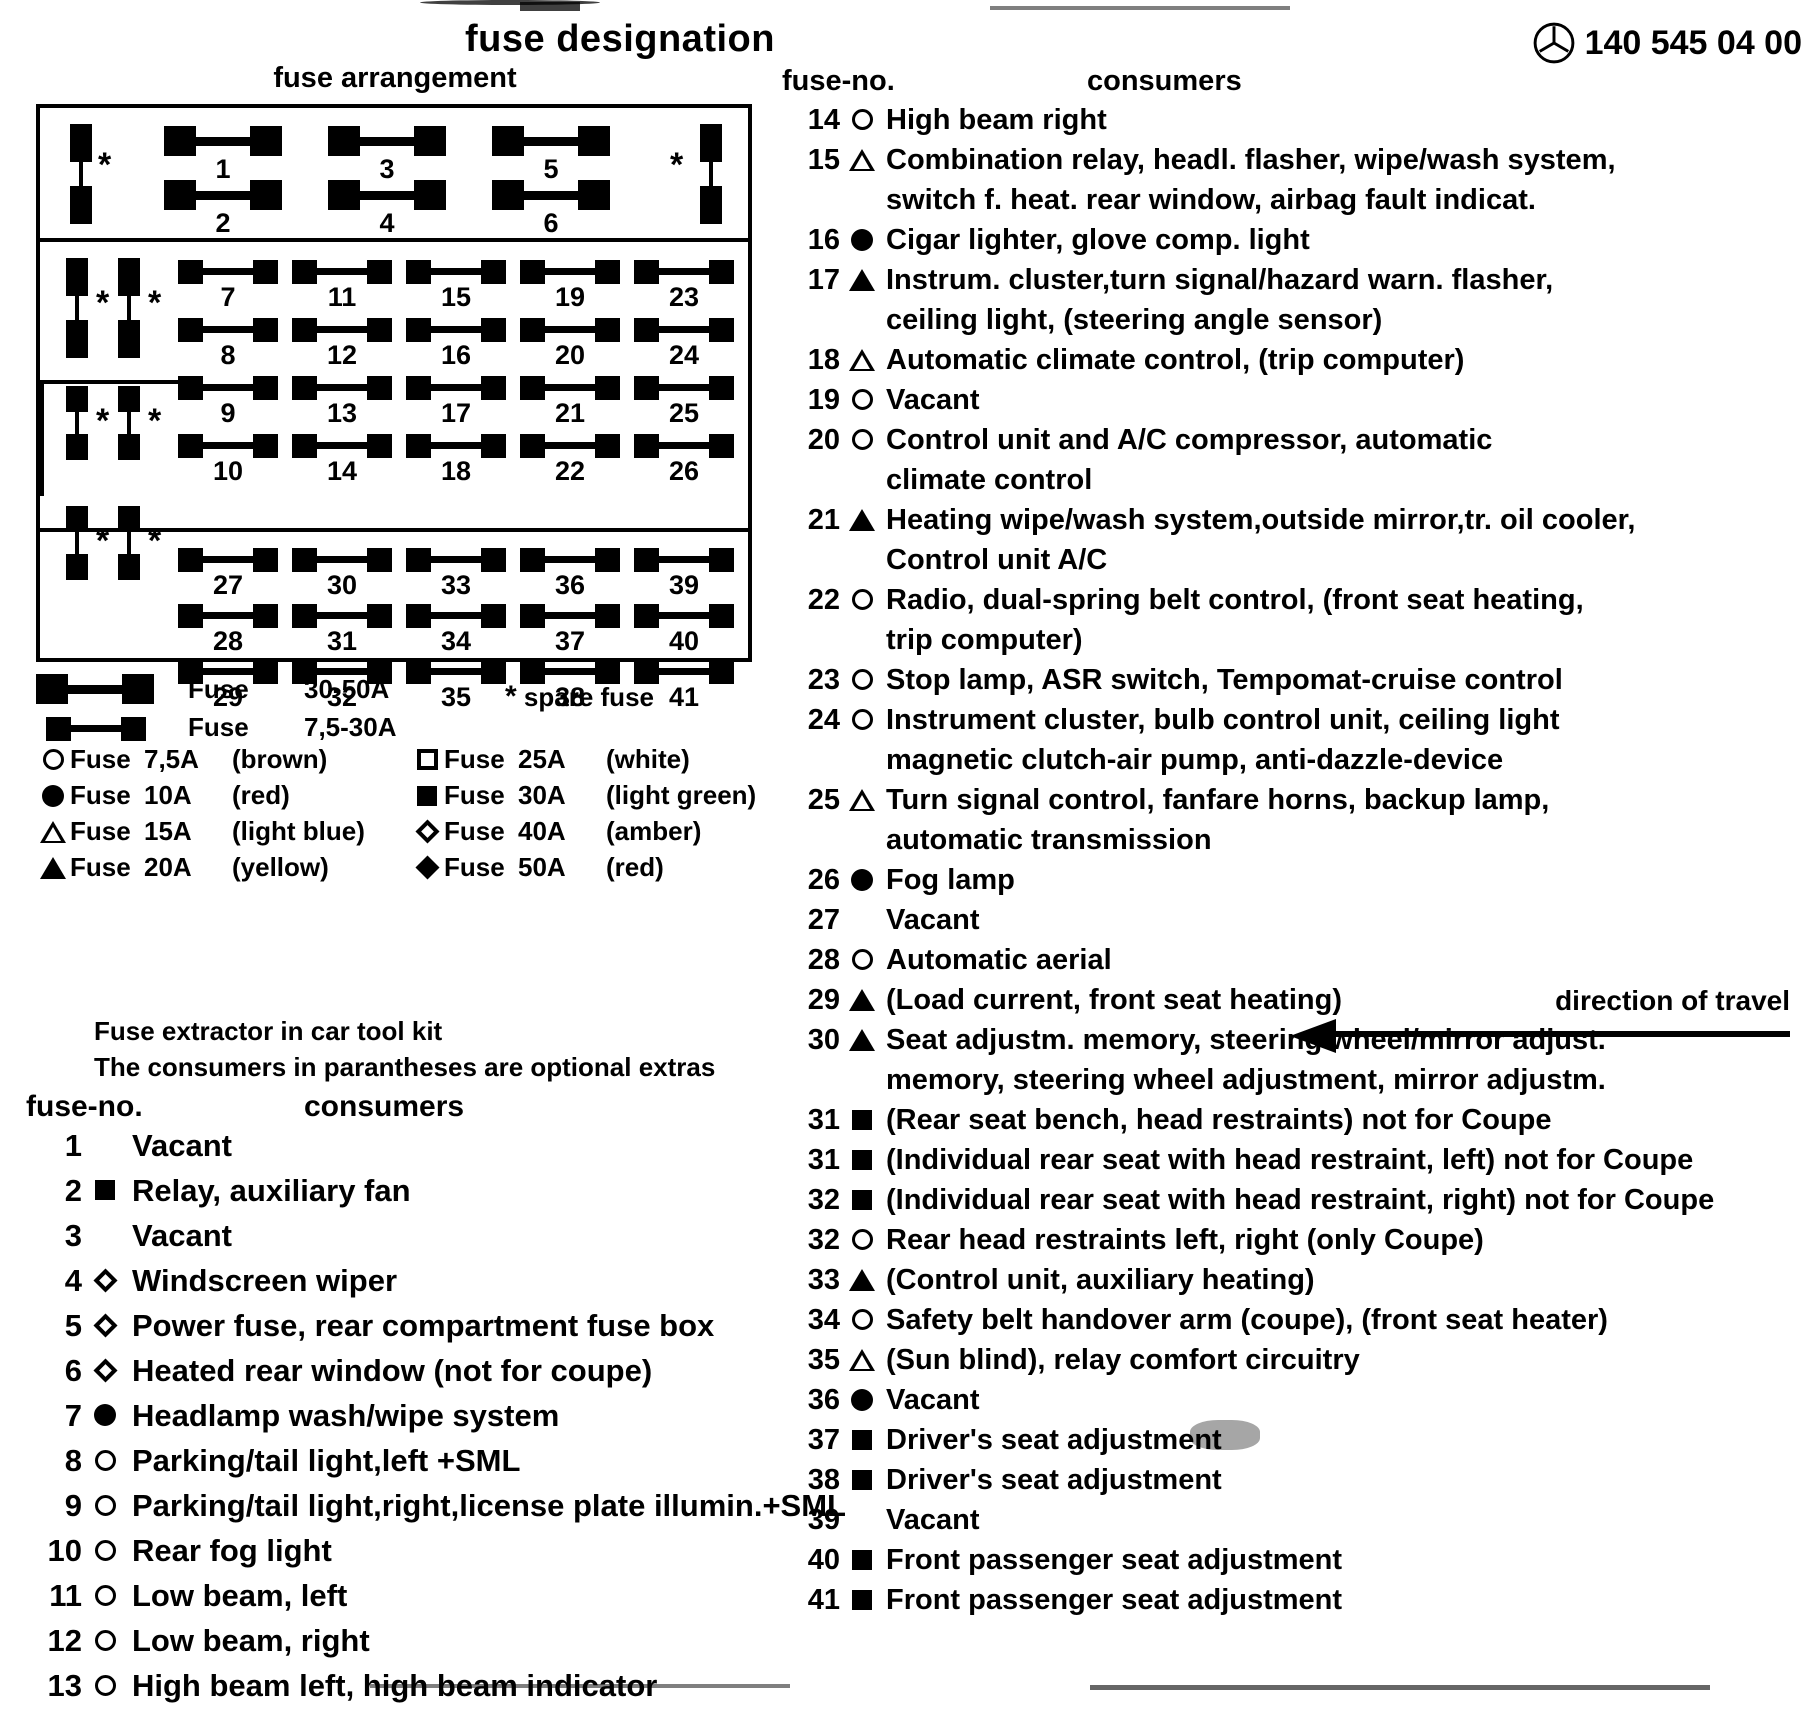  I want to click on fuse-list-item: 41 Front passenger seat adjustment, so click(1248, 1604).